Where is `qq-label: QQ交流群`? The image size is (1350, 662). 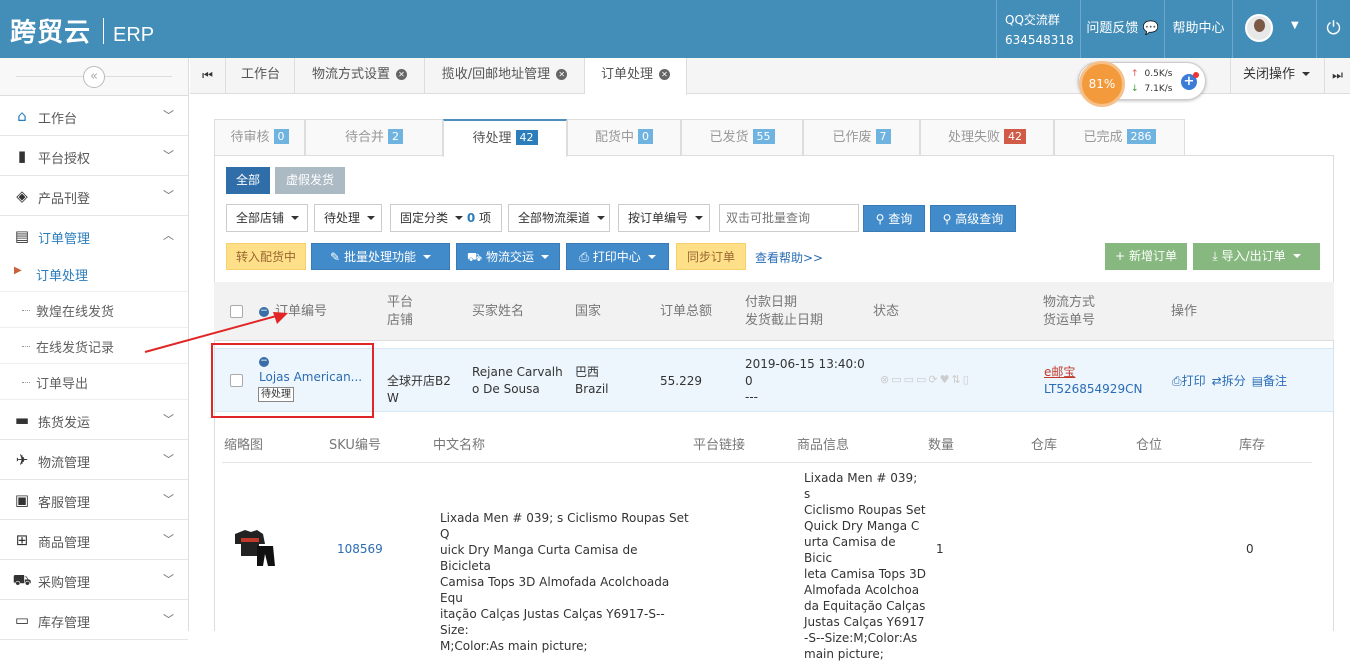 qq-label: QQ交流群 is located at coordinates (1032, 20).